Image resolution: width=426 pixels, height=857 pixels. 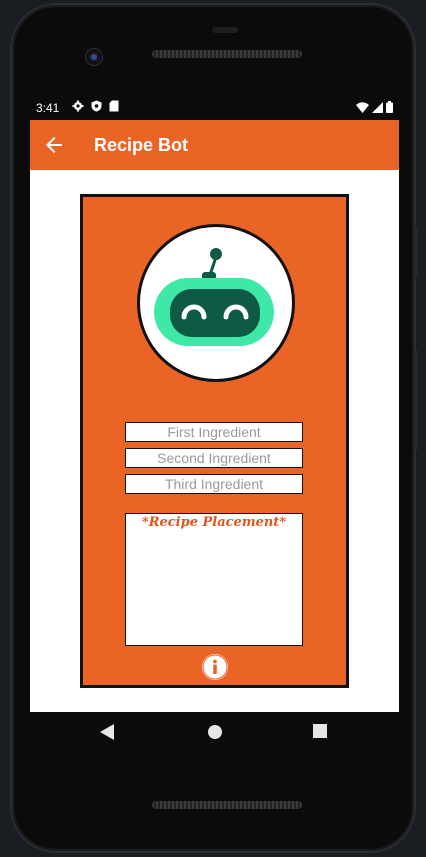 What do you see at coordinates (48, 108) in the screenshot?
I see `status-time: 3:41` at bounding box center [48, 108].